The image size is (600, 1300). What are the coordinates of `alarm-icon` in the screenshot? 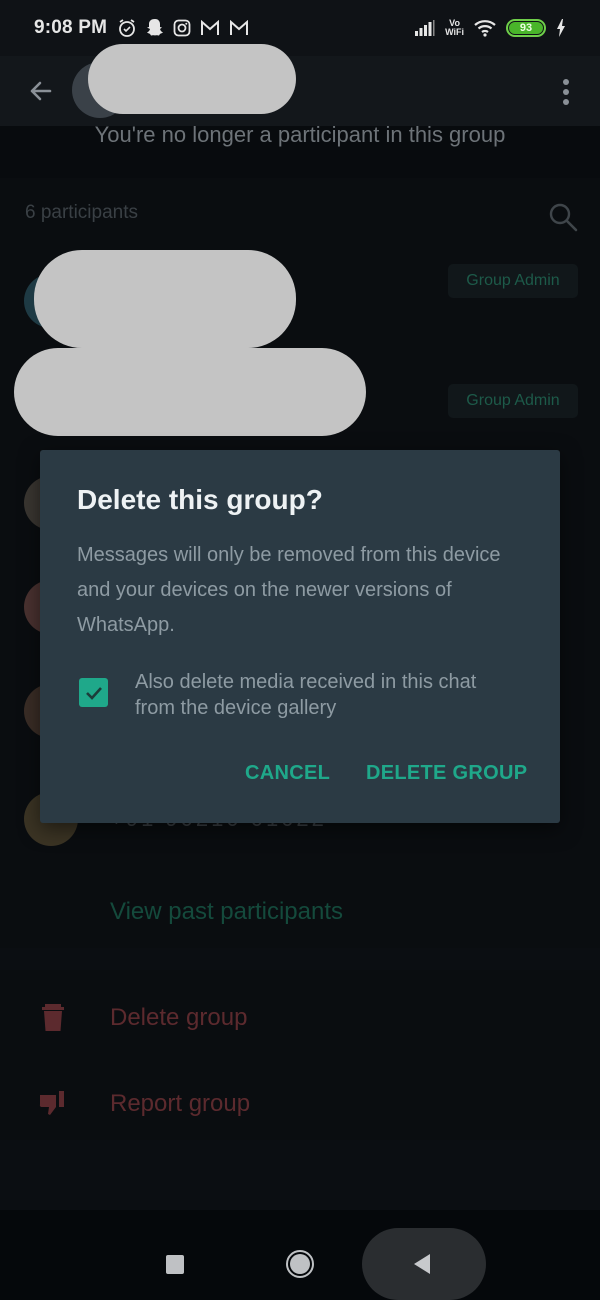 It's located at (127, 28).